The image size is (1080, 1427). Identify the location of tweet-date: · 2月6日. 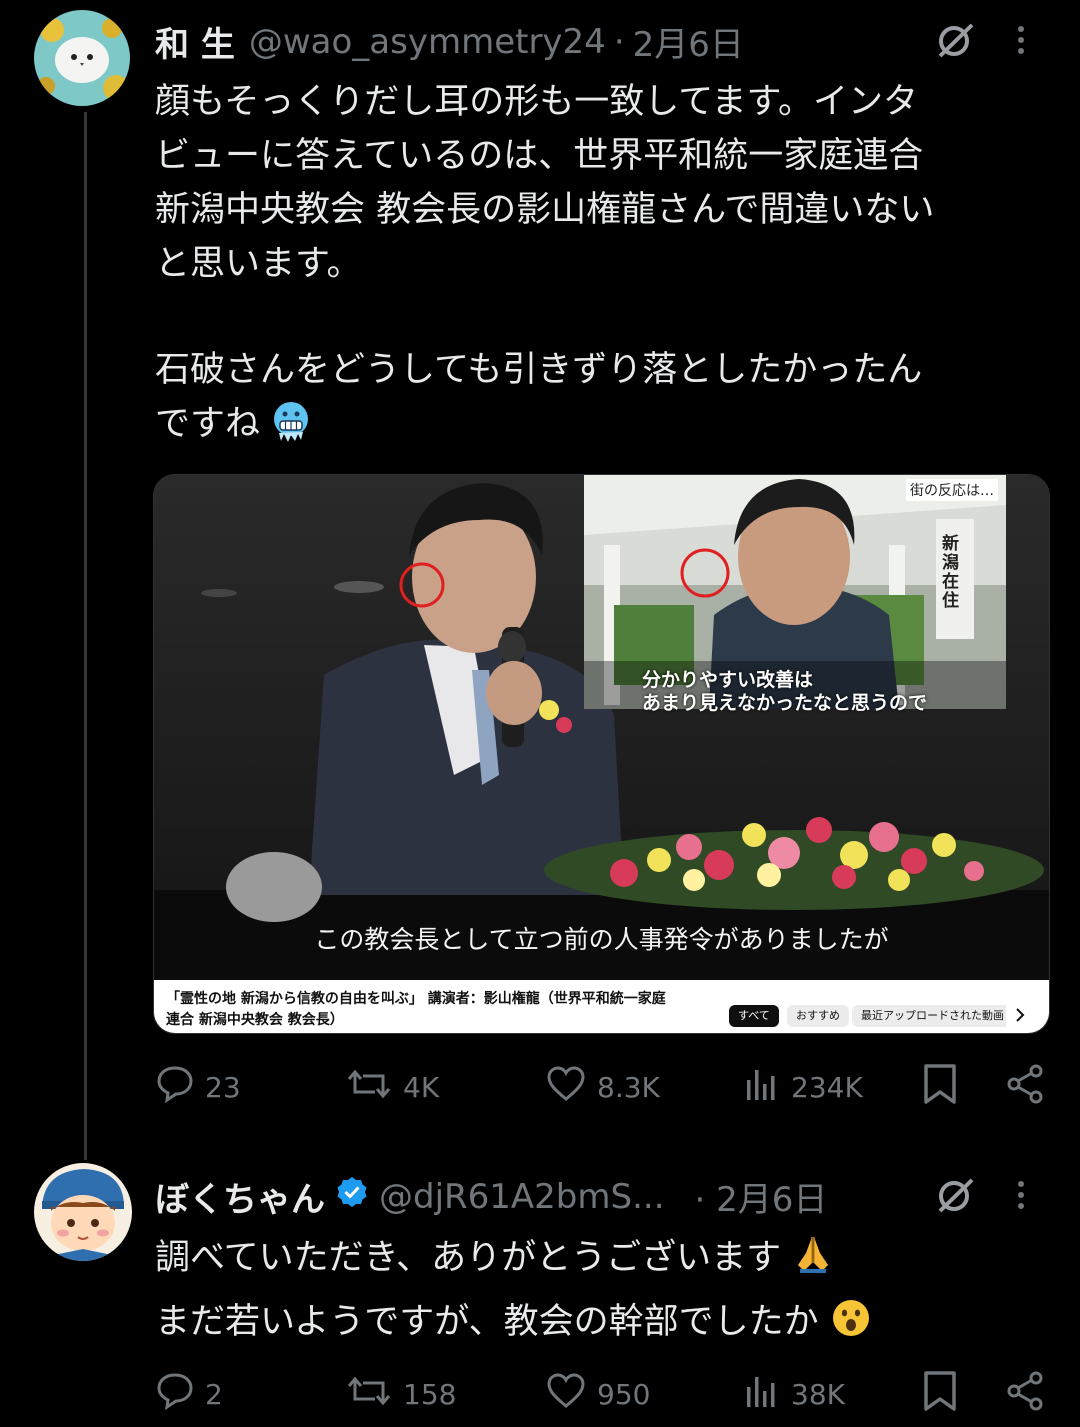
(761, 1196).